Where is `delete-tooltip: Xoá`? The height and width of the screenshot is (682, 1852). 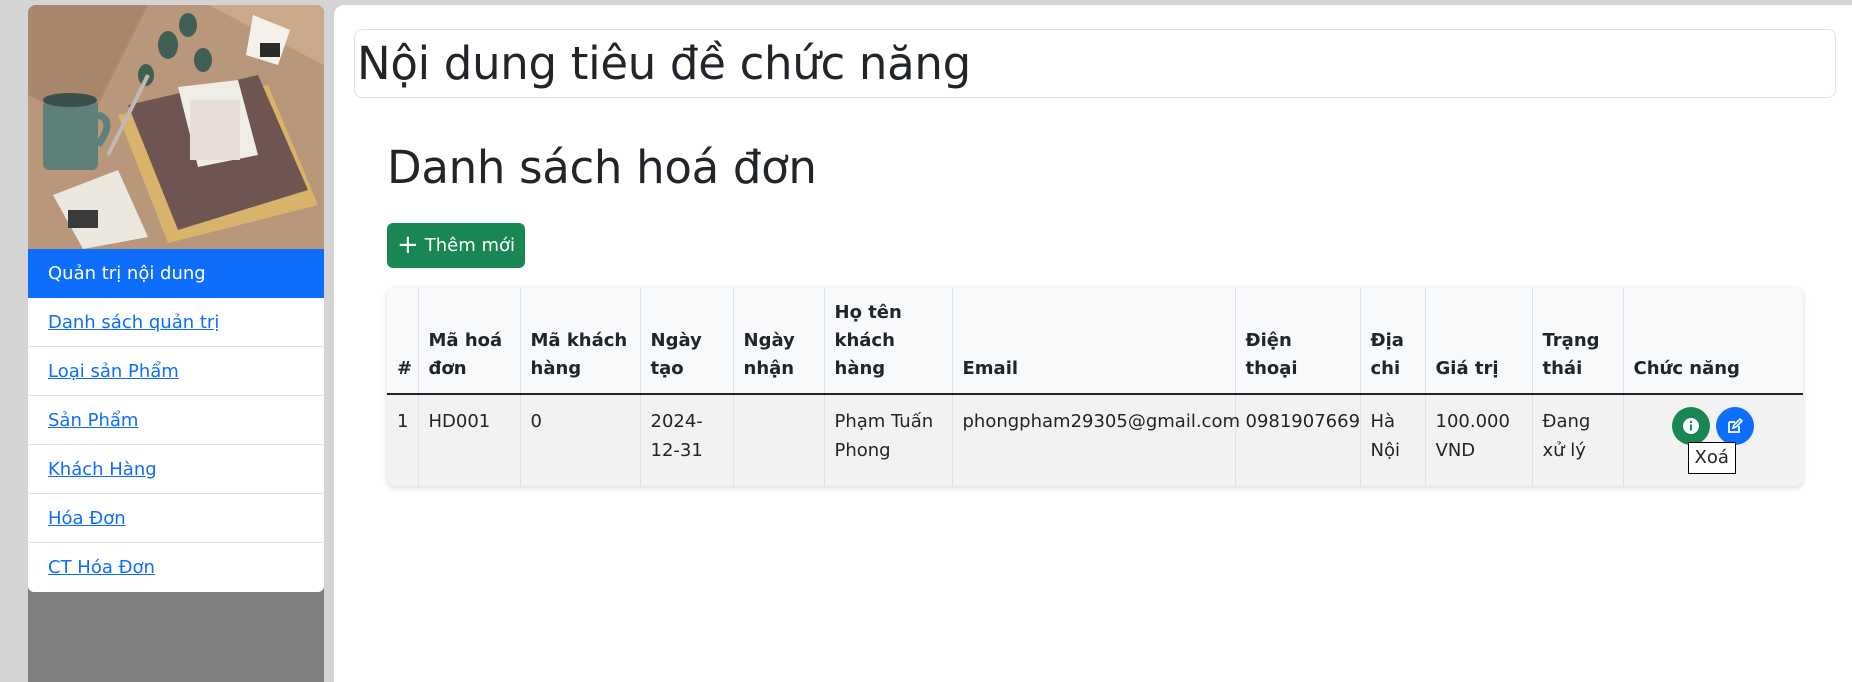
delete-tooltip: Xoá is located at coordinates (1711, 458).